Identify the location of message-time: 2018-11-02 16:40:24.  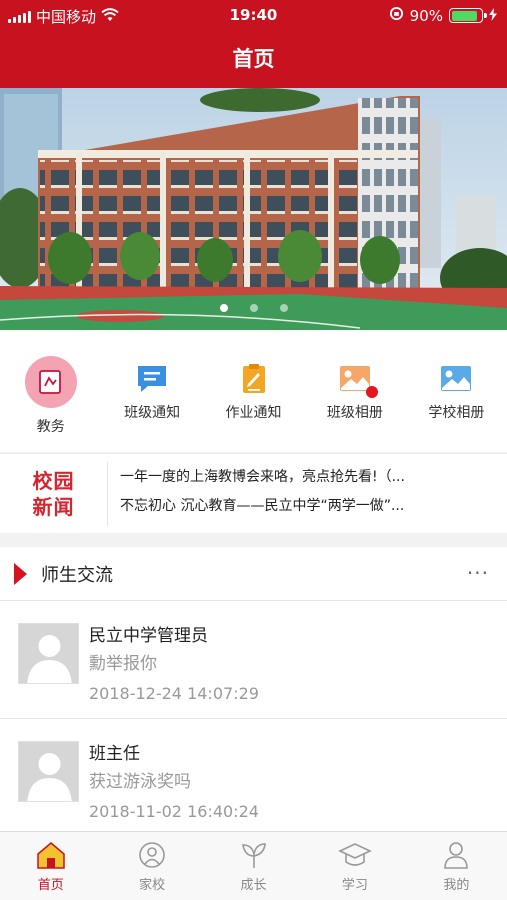
(174, 811).